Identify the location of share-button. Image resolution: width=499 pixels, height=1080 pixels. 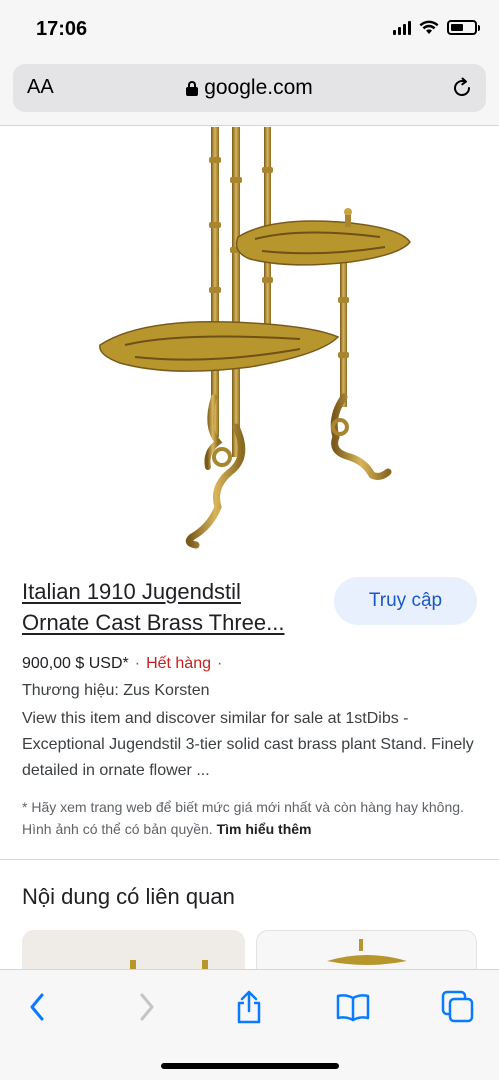
(249, 1007).